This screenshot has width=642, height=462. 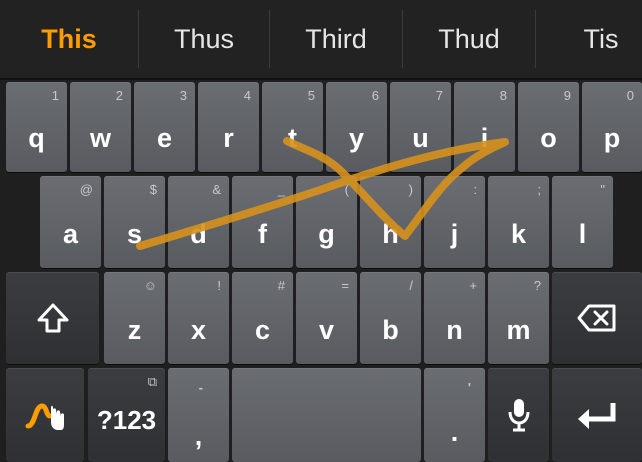 What do you see at coordinates (198, 318) in the screenshot?
I see `key-x: ! x` at bounding box center [198, 318].